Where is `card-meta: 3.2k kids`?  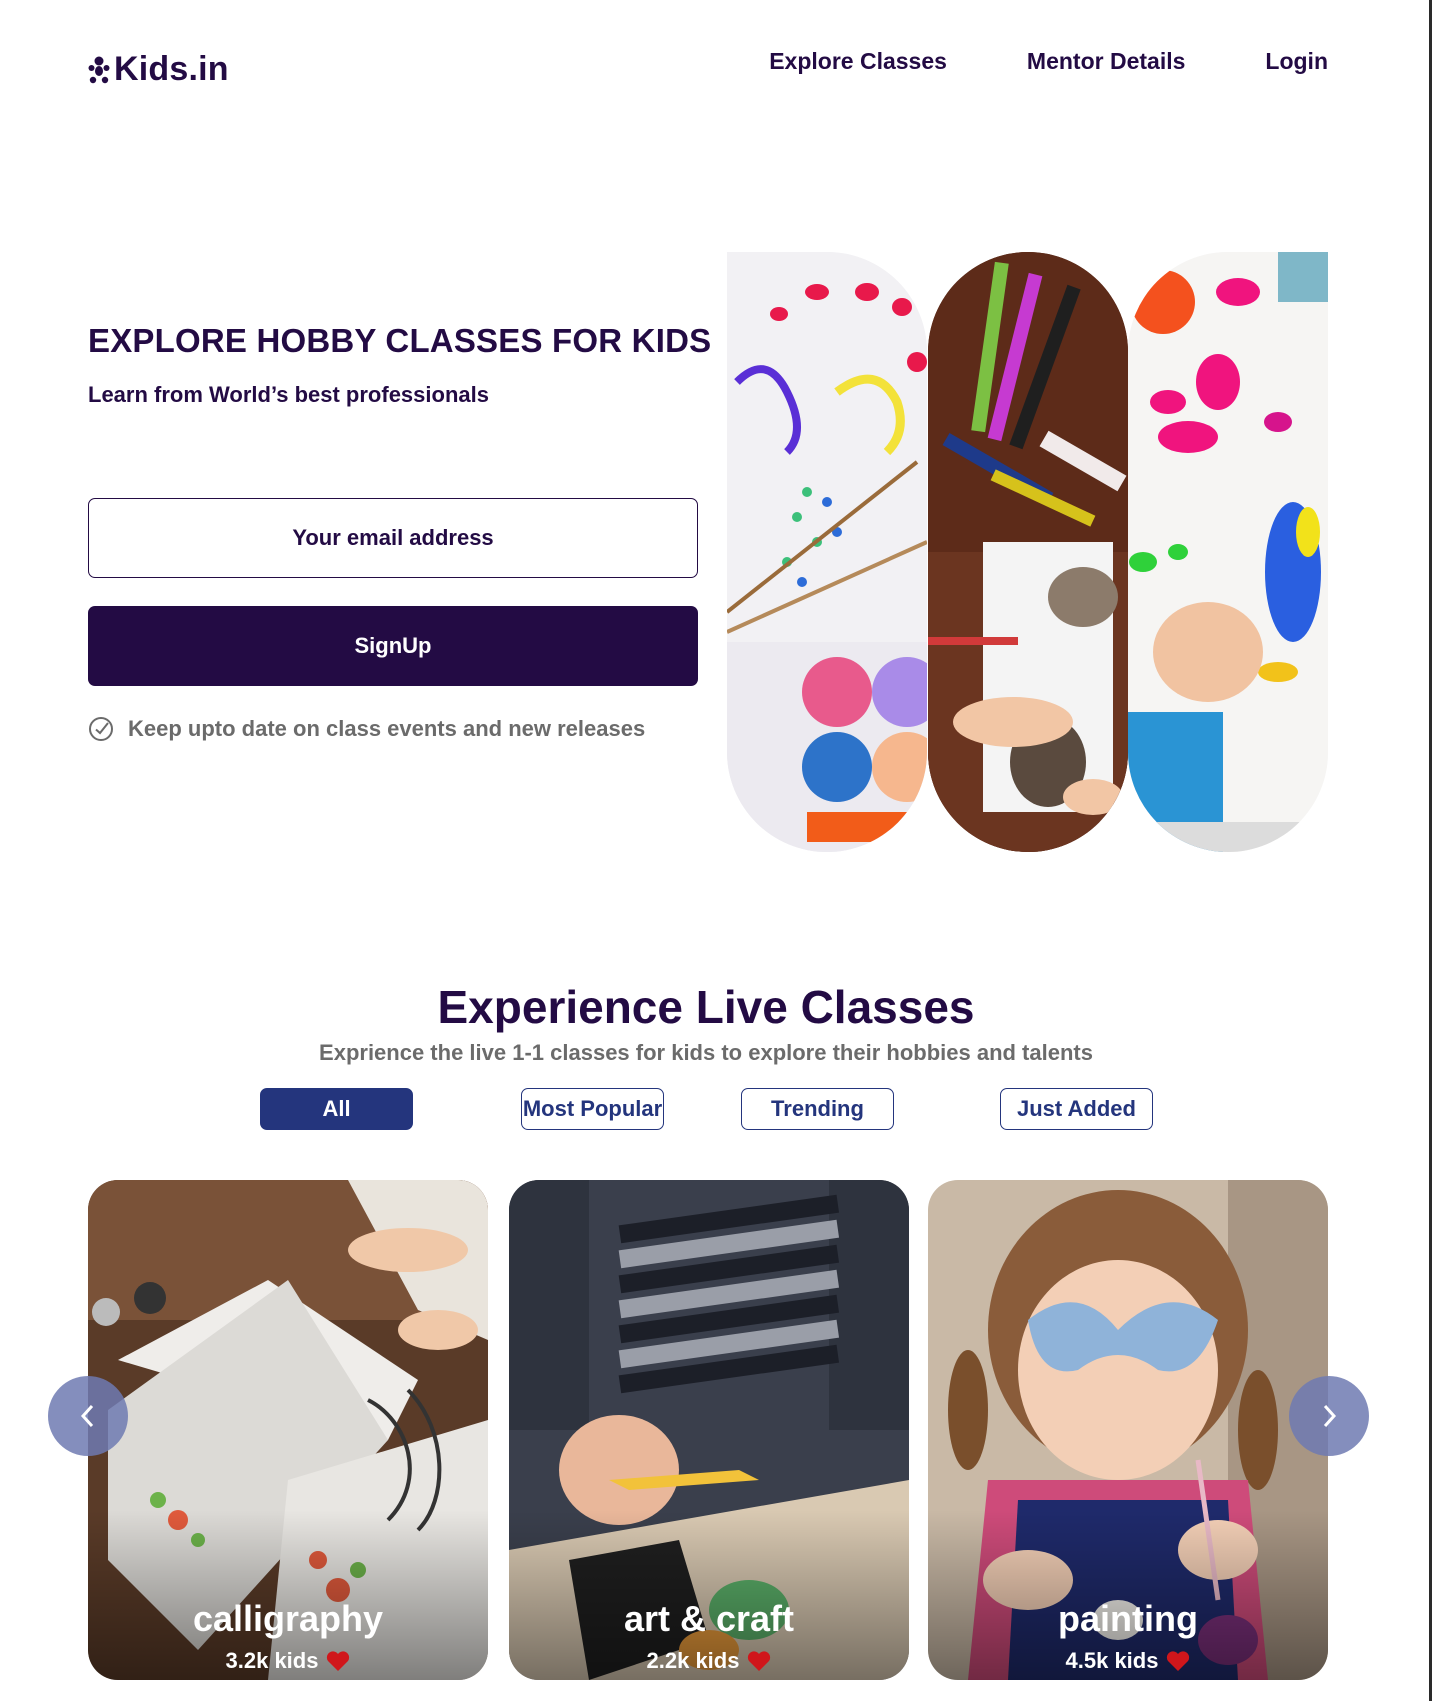 card-meta: 3.2k kids is located at coordinates (288, 1661).